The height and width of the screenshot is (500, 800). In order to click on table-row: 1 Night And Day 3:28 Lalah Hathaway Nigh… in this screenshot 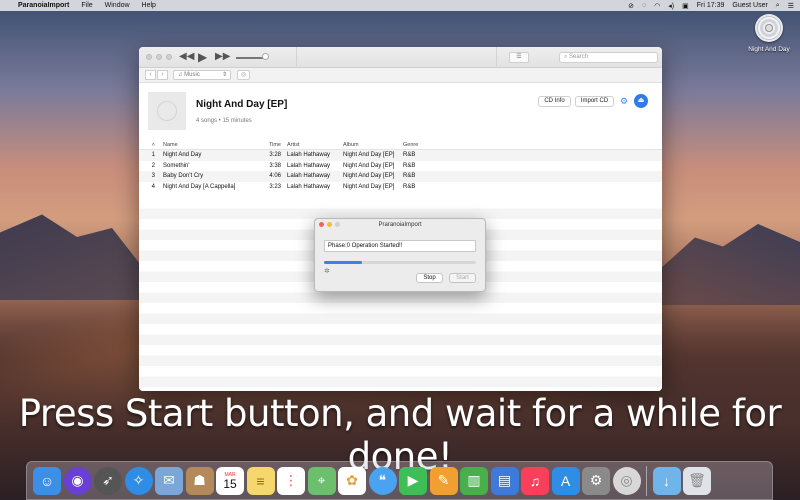, I will do `click(400, 155)`.